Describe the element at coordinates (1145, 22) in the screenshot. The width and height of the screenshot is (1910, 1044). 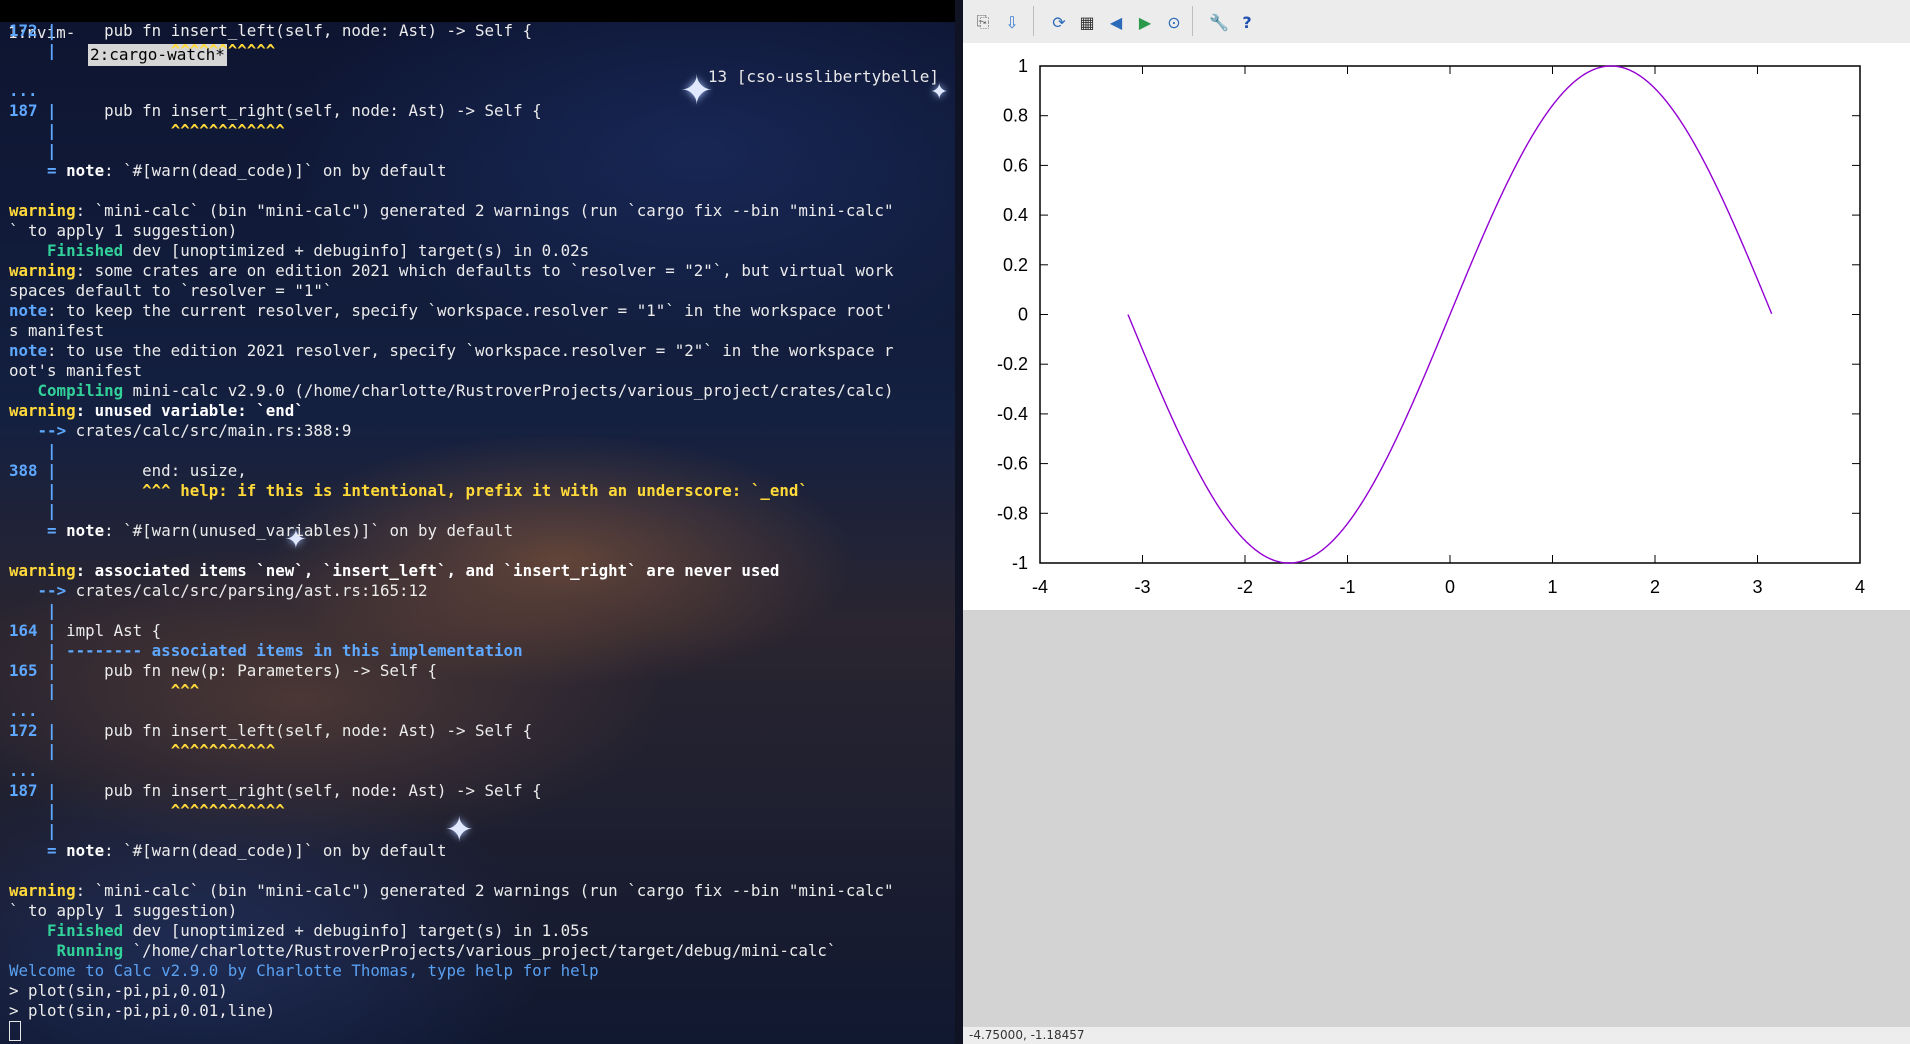
I see `zoom-next-icon: ▶` at that location.